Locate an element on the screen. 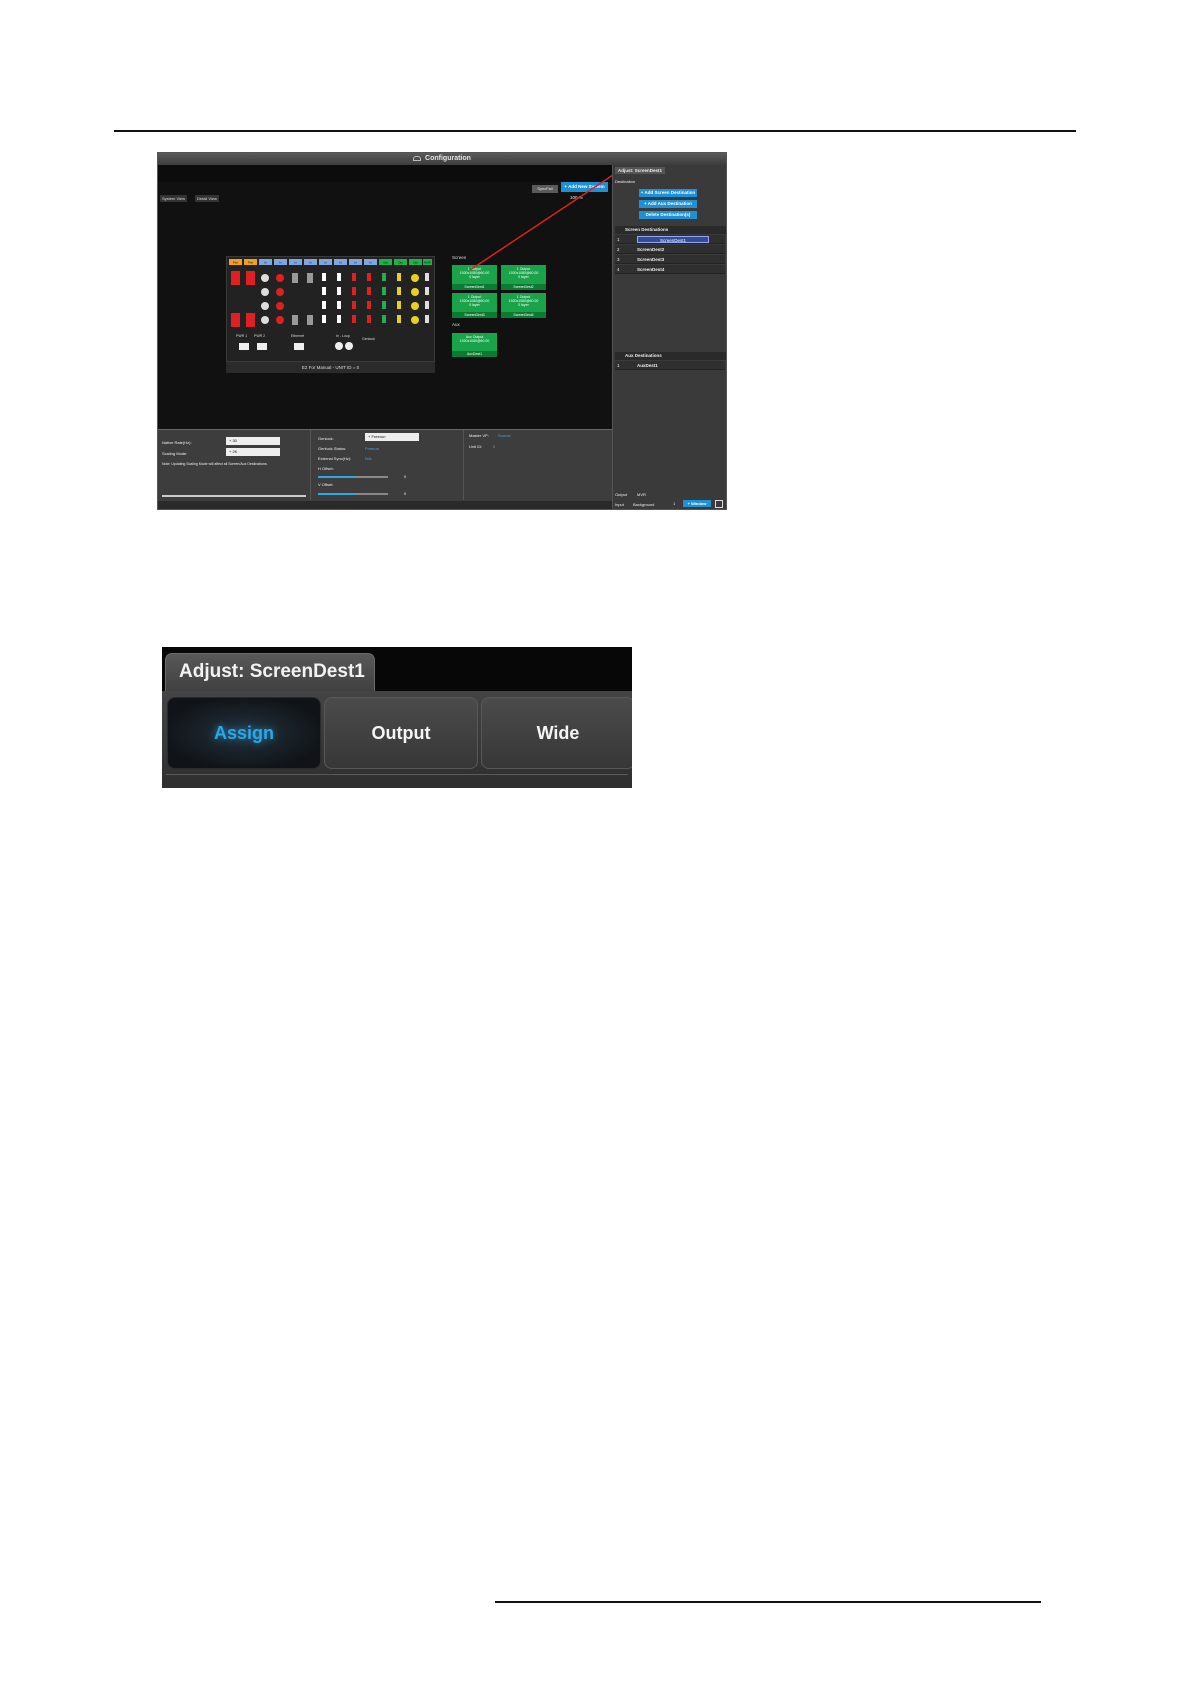 This screenshot has width=1190, height=1684. v-offset-label: V Offset: is located at coordinates (326, 484).